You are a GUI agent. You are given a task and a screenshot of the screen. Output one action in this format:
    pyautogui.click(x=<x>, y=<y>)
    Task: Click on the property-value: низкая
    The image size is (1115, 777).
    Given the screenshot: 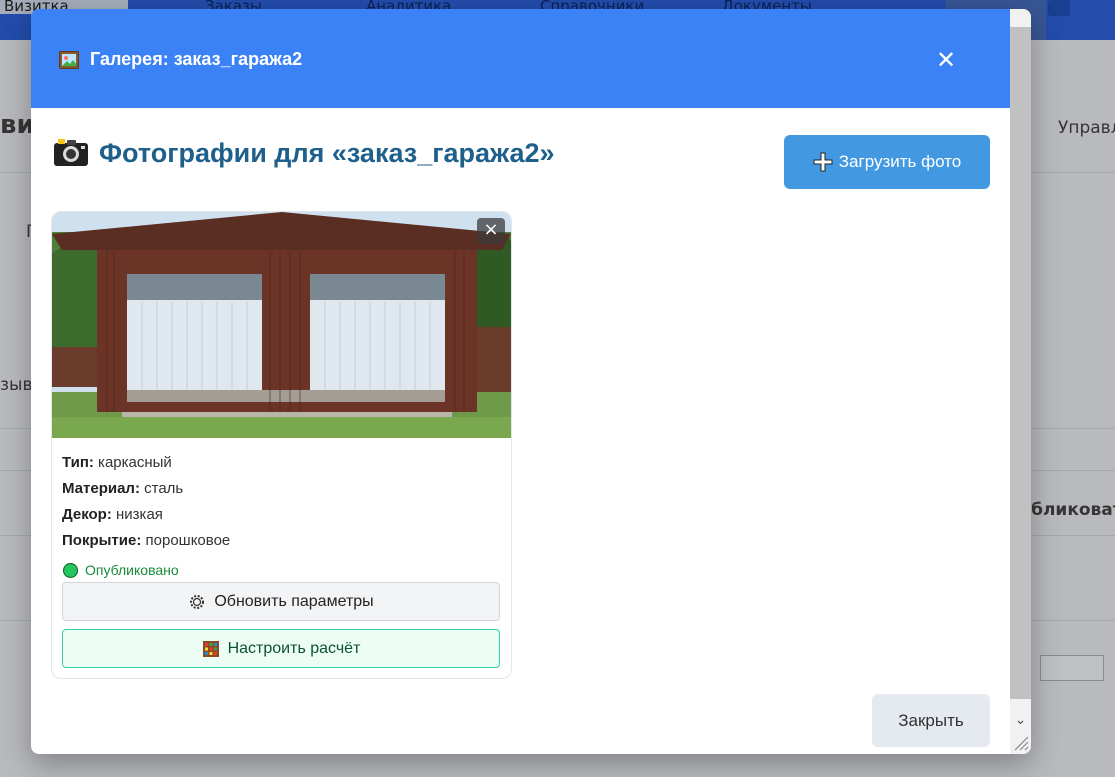 What is the action you would take?
    pyautogui.click(x=139, y=514)
    